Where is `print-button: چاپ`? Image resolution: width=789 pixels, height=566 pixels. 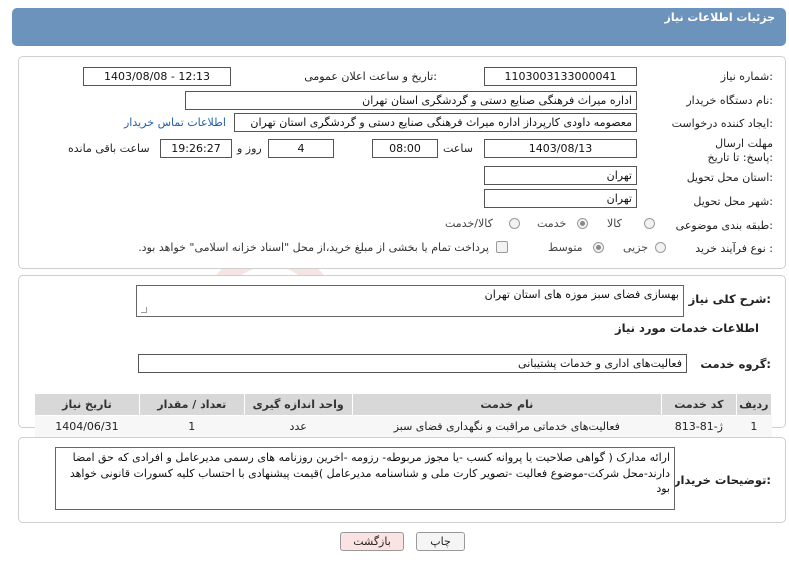
print-button: چاپ is located at coordinates (440, 541).